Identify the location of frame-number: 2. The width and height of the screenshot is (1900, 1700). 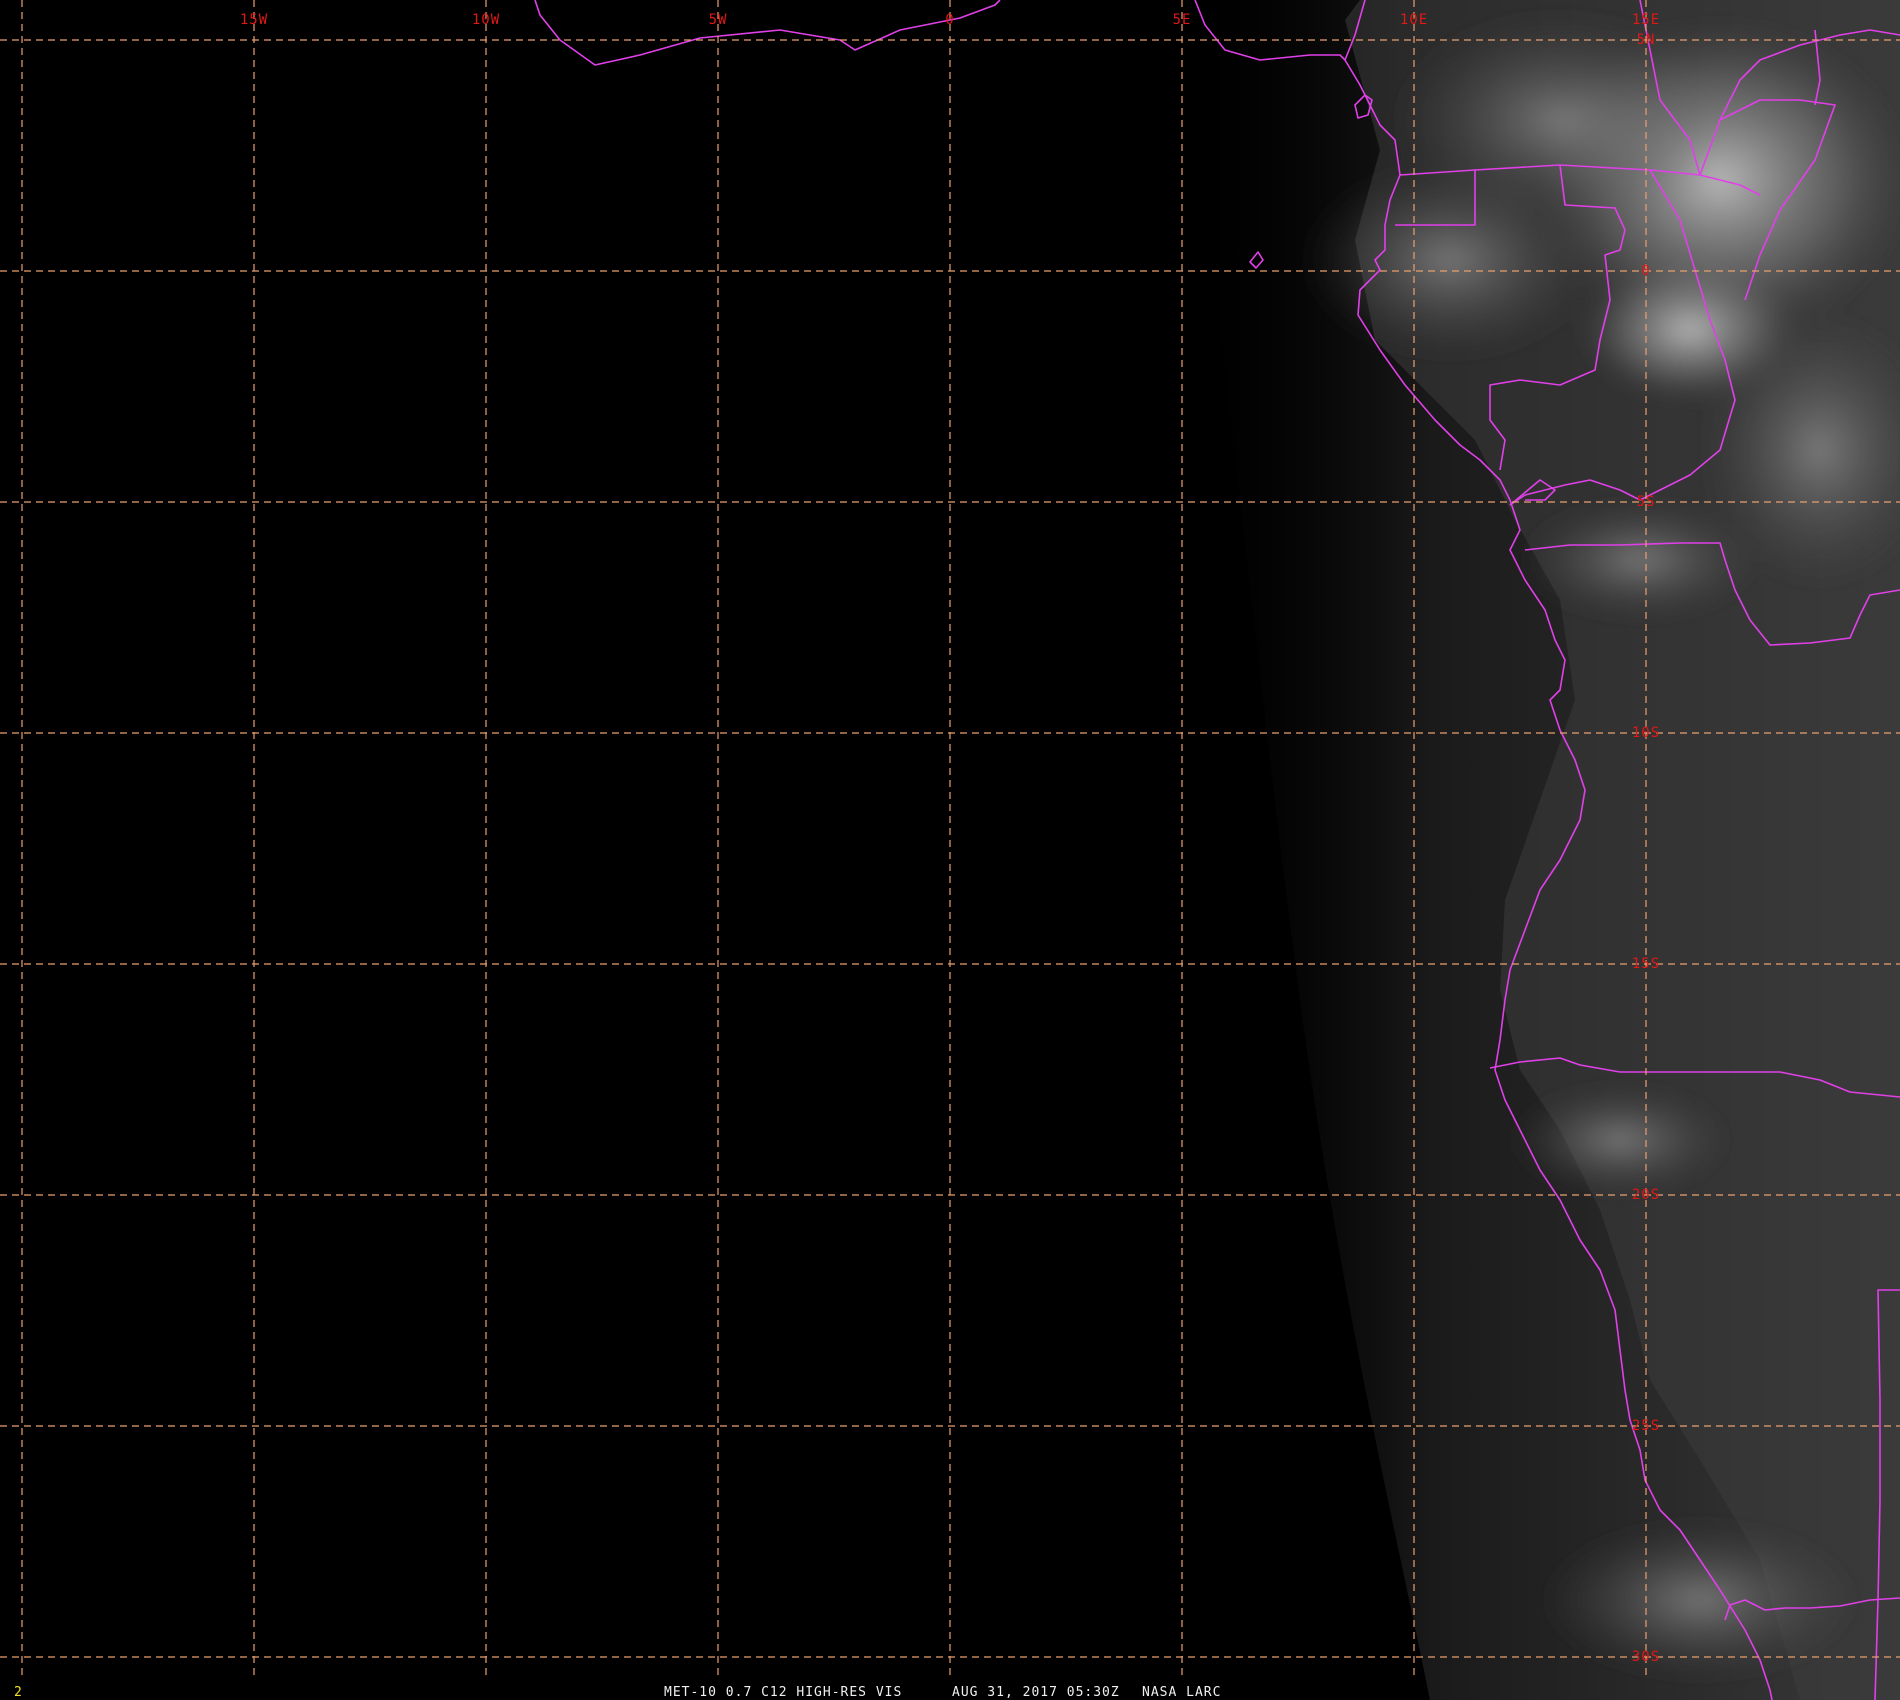
(18, 1692).